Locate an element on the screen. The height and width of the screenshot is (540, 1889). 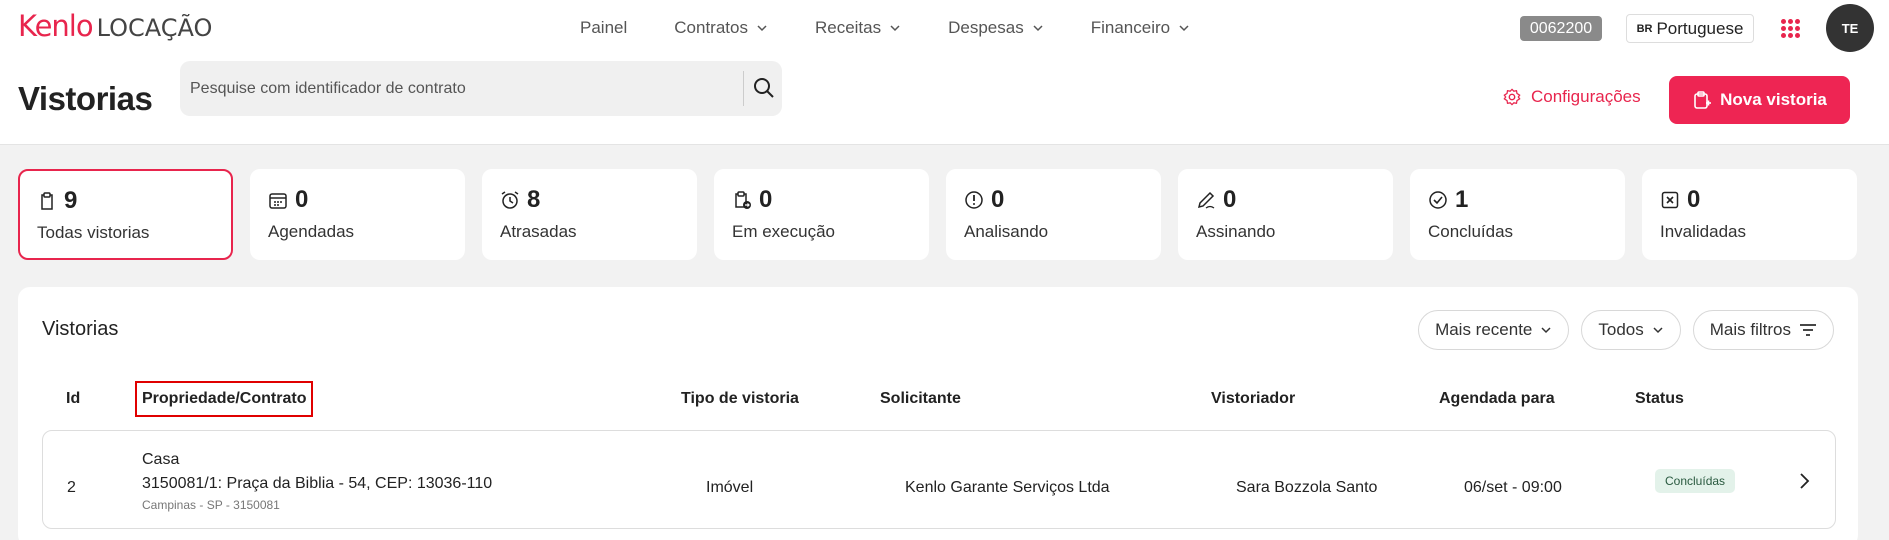
filter-icon is located at coordinates (1808, 330).